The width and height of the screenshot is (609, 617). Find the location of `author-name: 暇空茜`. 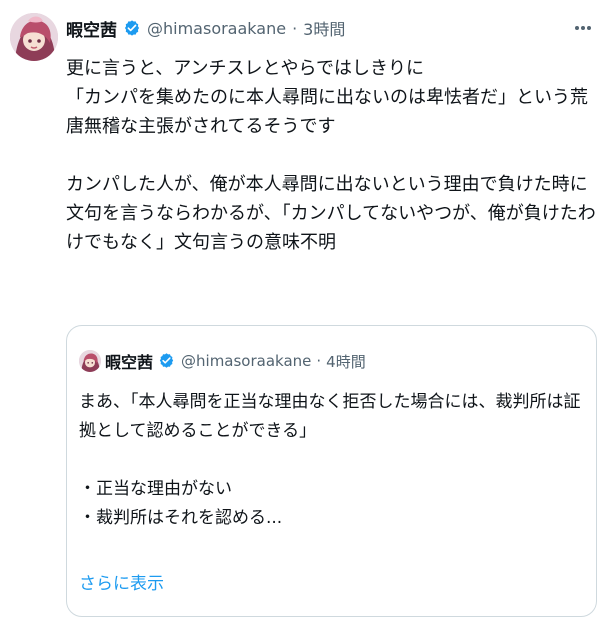

author-name: 暇空茜 is located at coordinates (91, 28).